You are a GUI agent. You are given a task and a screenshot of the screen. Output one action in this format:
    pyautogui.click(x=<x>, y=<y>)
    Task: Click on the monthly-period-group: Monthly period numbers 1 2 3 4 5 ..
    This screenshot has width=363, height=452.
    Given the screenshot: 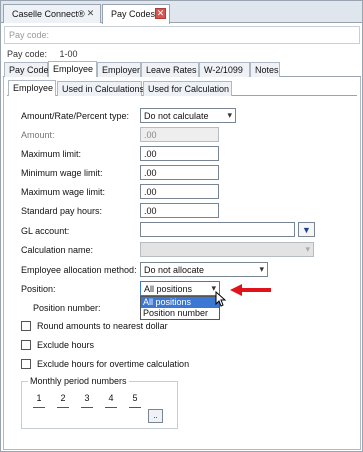 What is the action you would take?
    pyautogui.click(x=99, y=402)
    